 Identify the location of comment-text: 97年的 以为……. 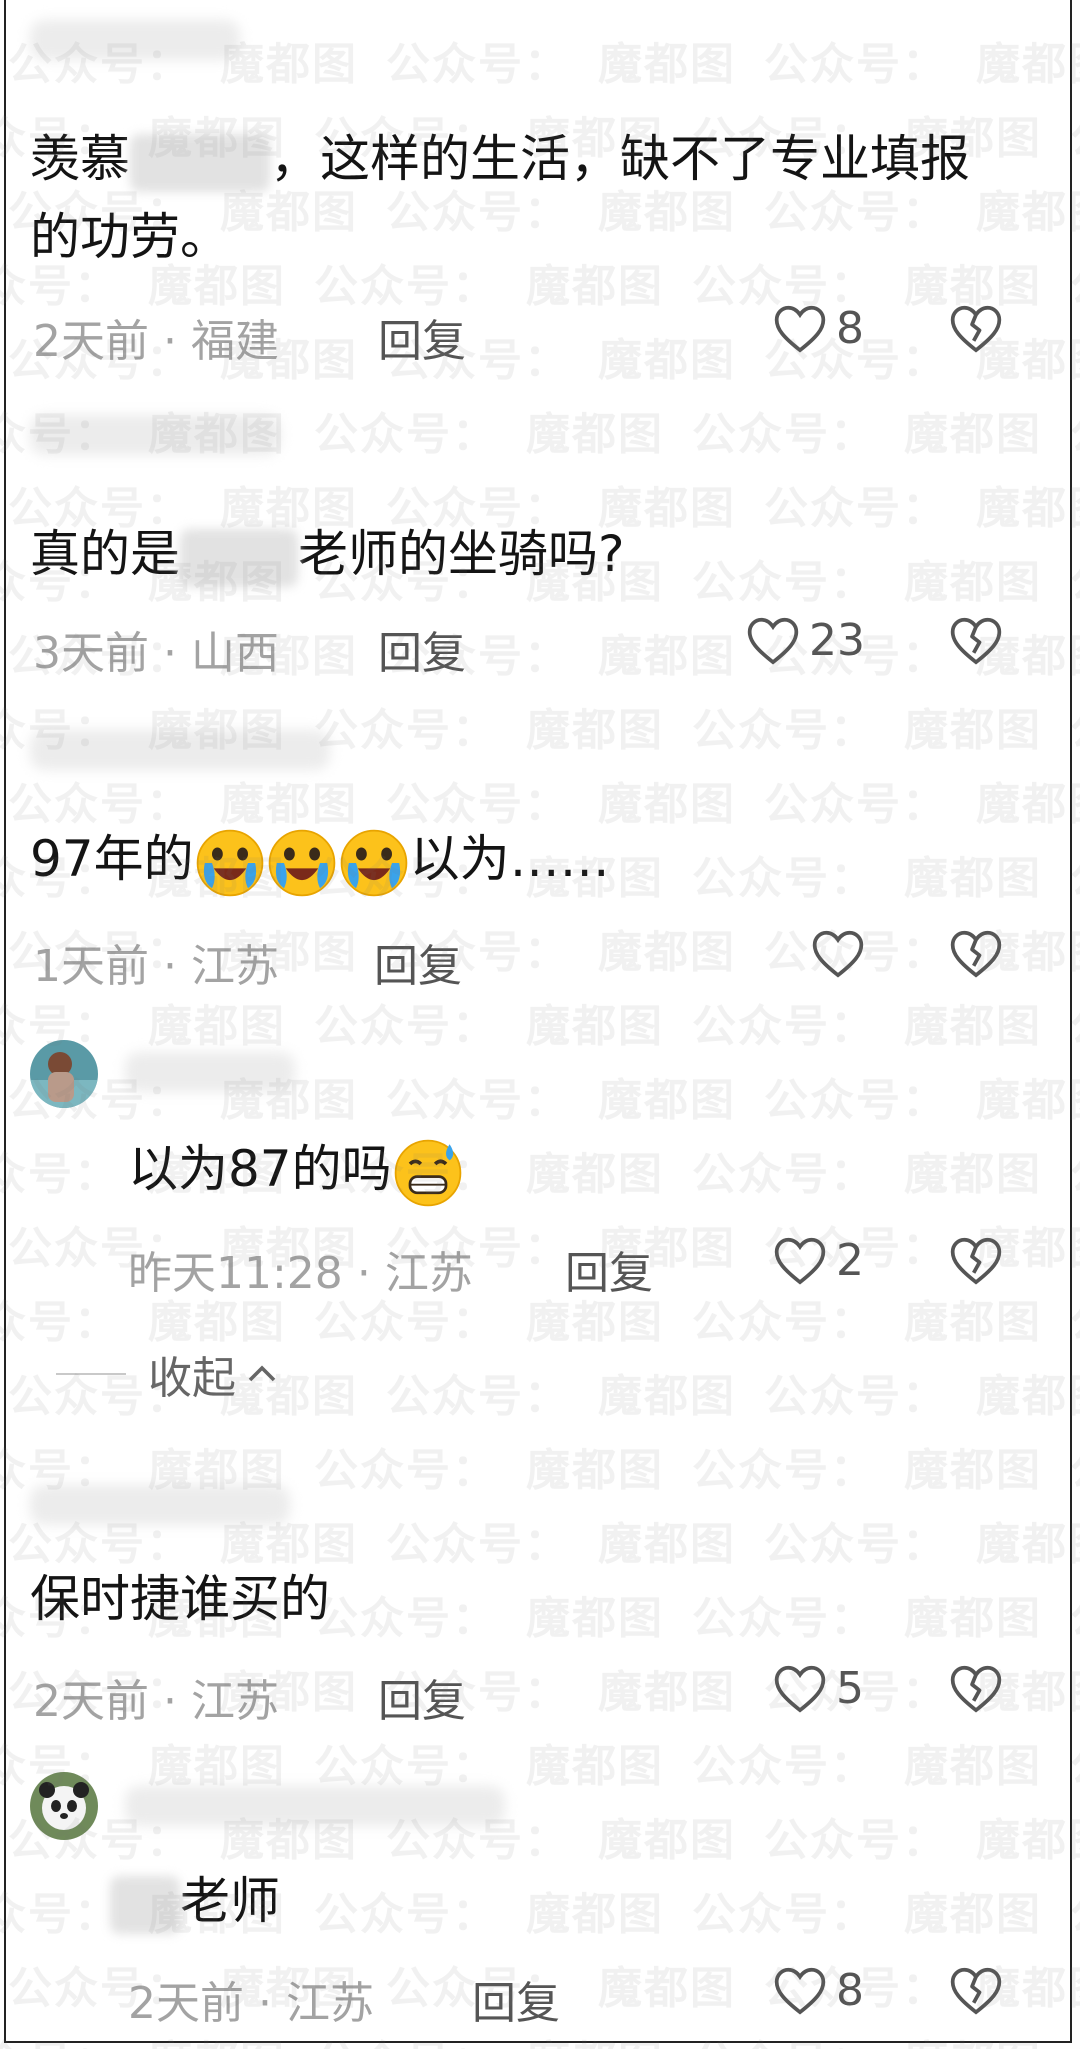
(520, 859).